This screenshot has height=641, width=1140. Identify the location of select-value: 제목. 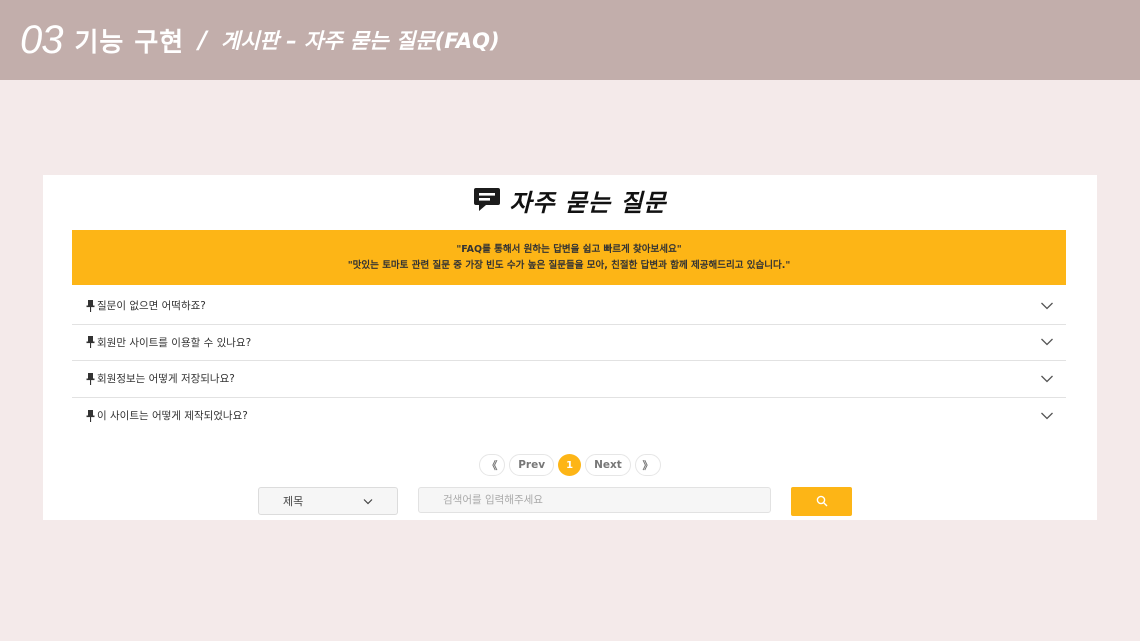
(293, 501).